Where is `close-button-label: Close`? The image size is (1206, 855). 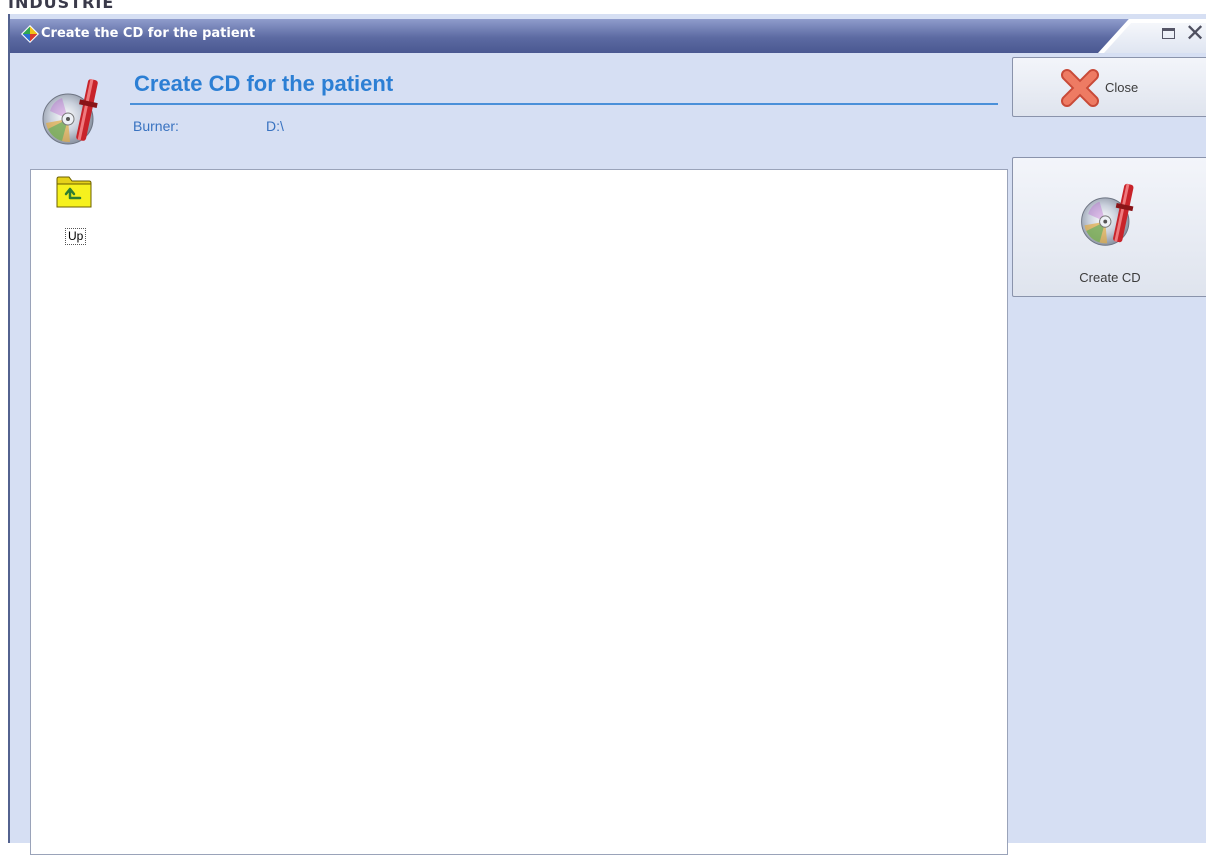 close-button-label: Close is located at coordinates (1122, 87).